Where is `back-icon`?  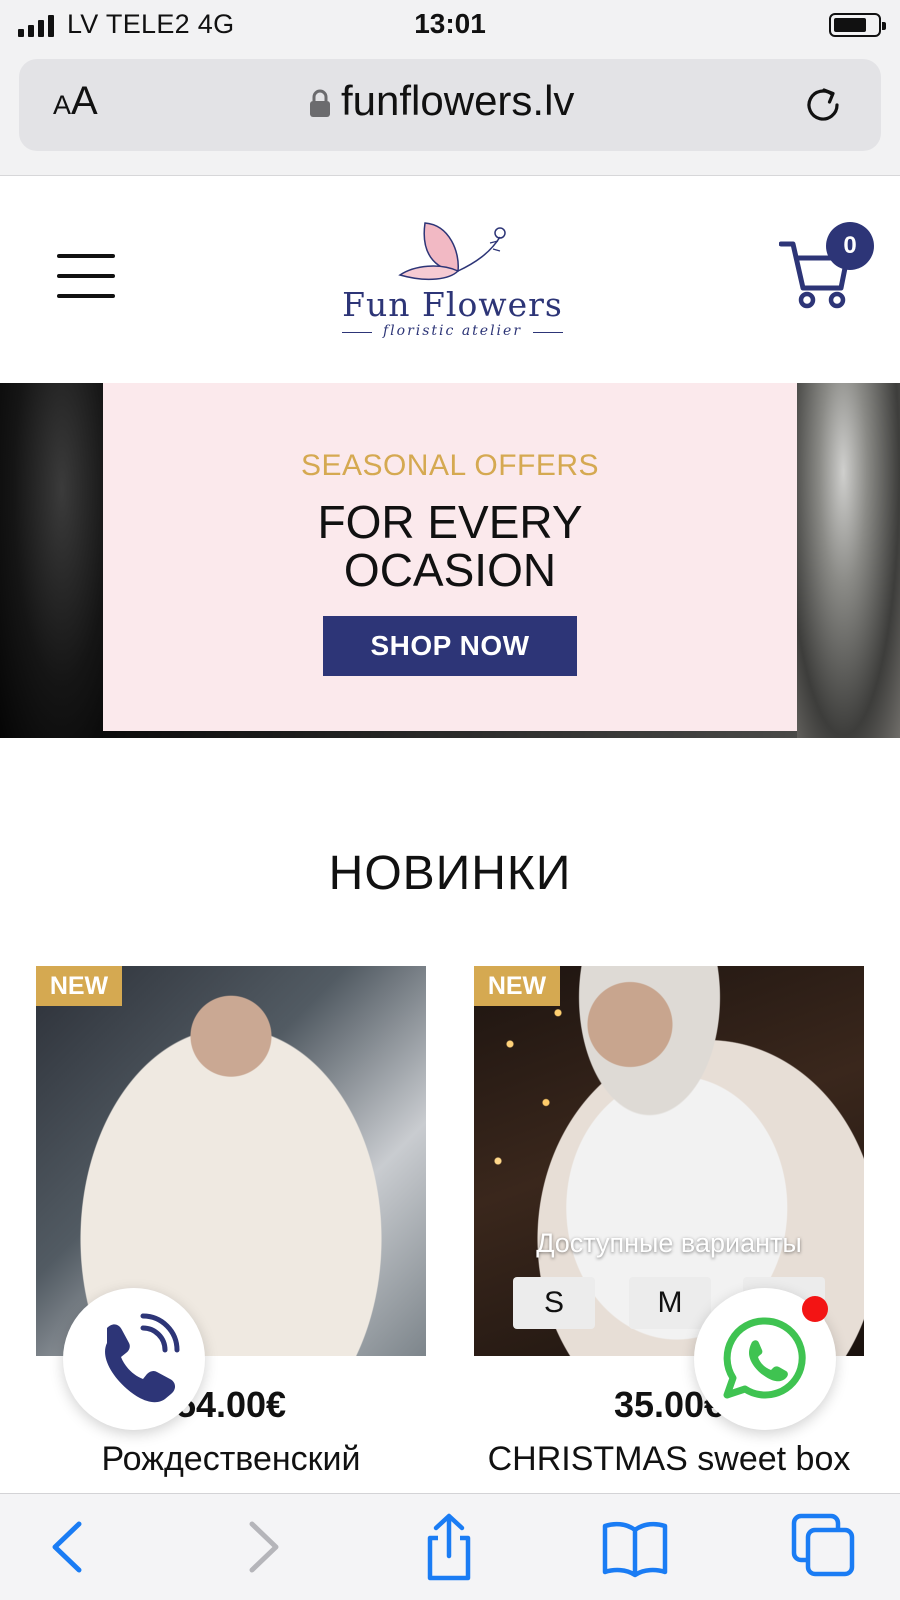
back-icon is located at coordinates (68, 1547).